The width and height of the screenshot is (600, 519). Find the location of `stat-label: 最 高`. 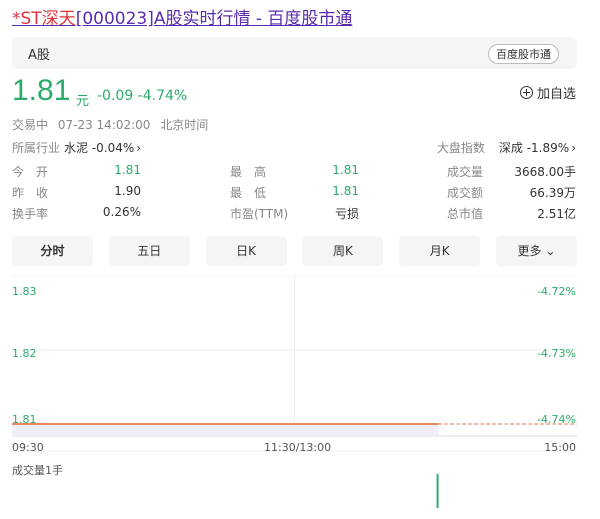

stat-label: 最 高 is located at coordinates (248, 172).